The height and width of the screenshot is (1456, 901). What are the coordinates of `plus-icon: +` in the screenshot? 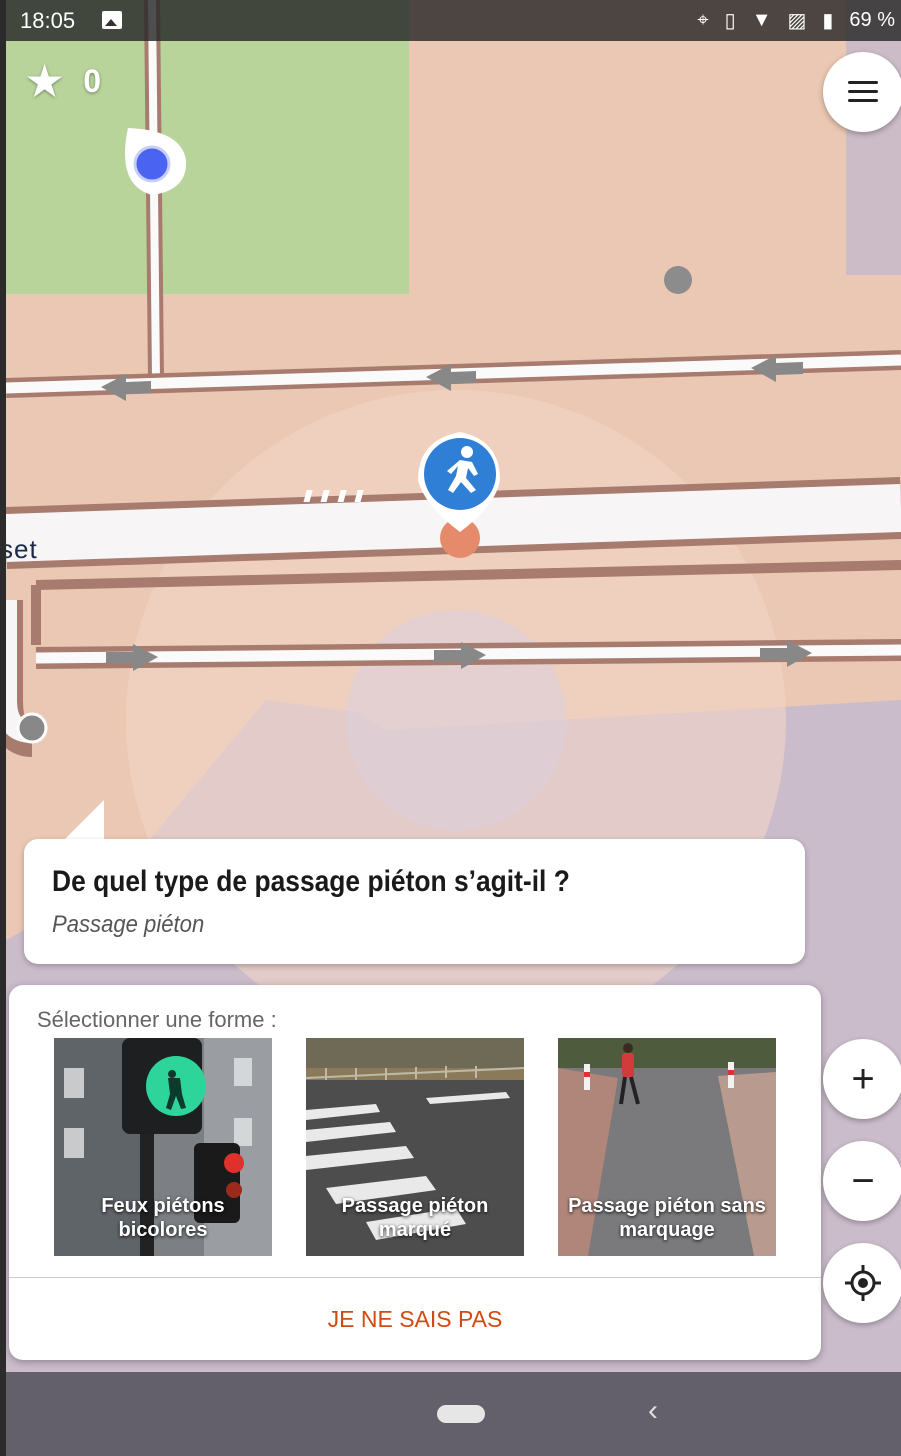 It's located at (863, 1078).